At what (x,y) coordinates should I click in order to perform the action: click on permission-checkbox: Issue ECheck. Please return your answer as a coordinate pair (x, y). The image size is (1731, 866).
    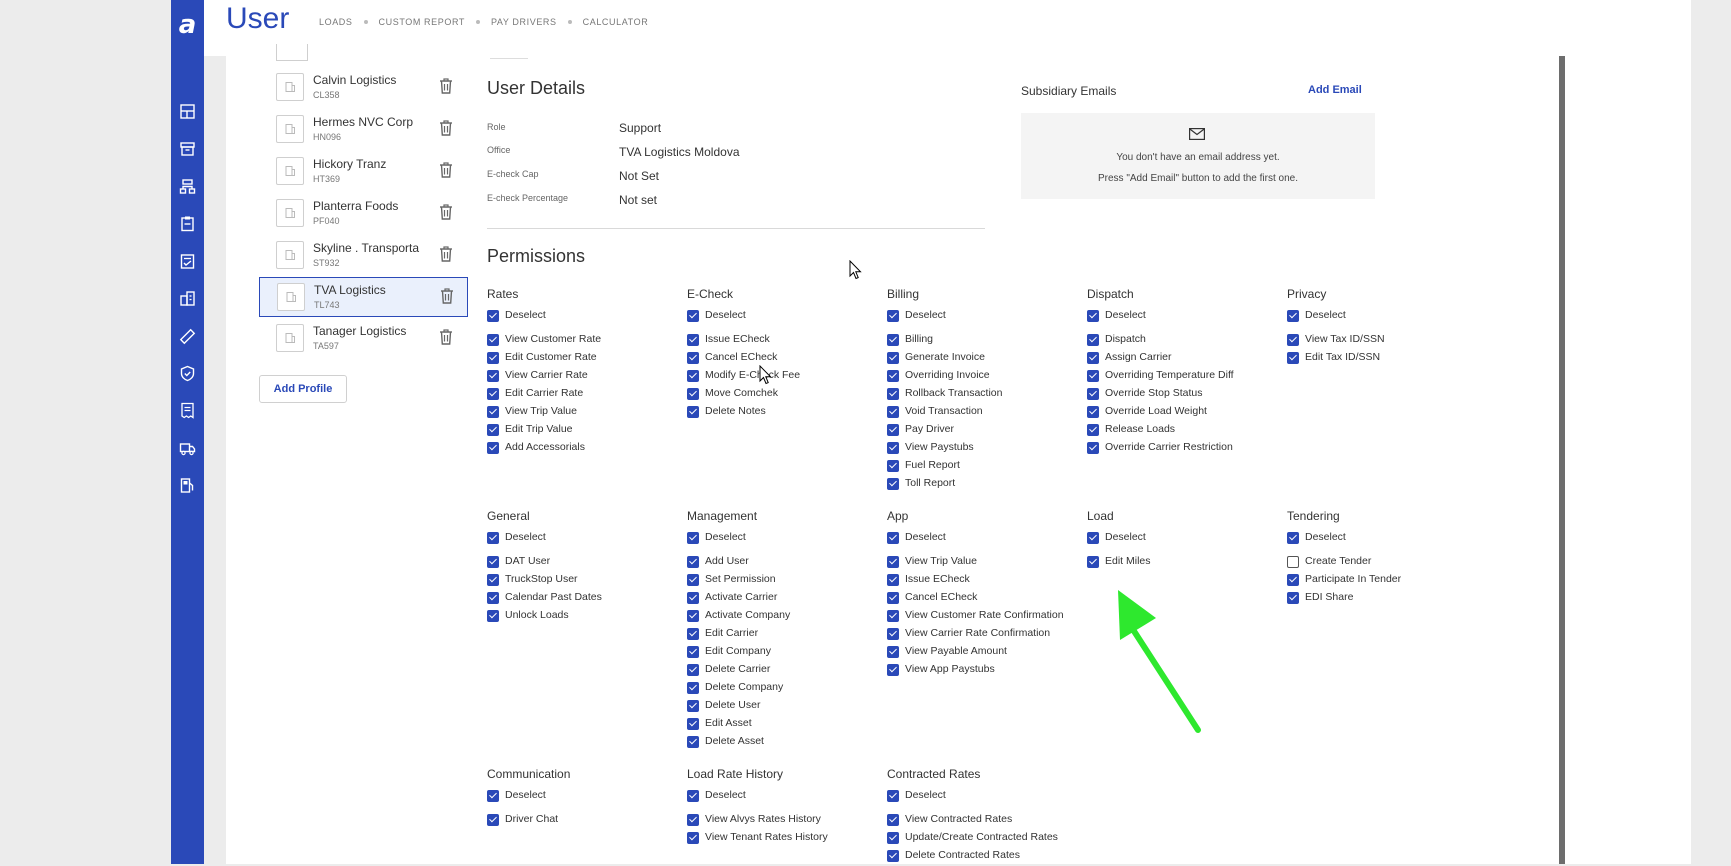
    Looking at the image, I should click on (928, 581).